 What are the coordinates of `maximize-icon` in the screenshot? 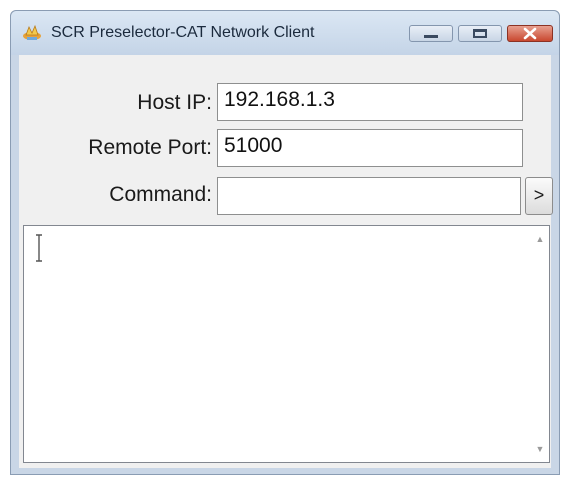 It's located at (480, 33).